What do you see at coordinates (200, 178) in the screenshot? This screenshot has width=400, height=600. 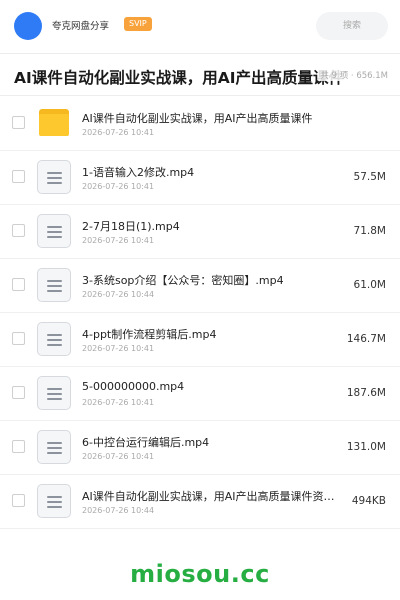 I see `list-item: 1-语音输入2修改.mp4 2026-07-26 10:41 57.5M` at bounding box center [200, 178].